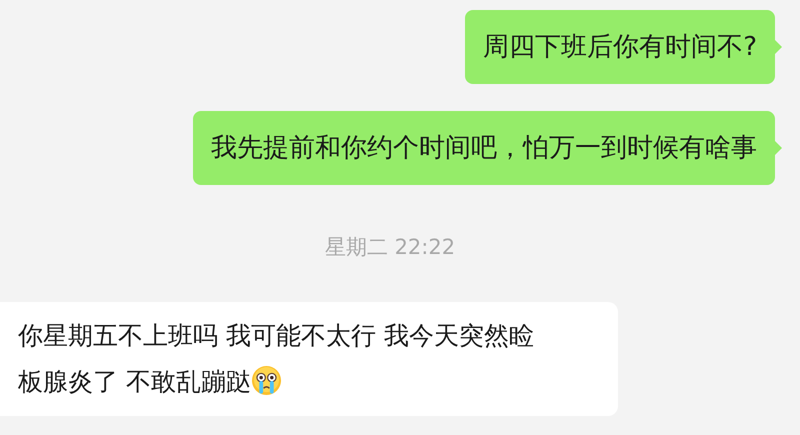  What do you see at coordinates (390, 247) in the screenshot?
I see `timestamp: 星期二 22:22` at bounding box center [390, 247].